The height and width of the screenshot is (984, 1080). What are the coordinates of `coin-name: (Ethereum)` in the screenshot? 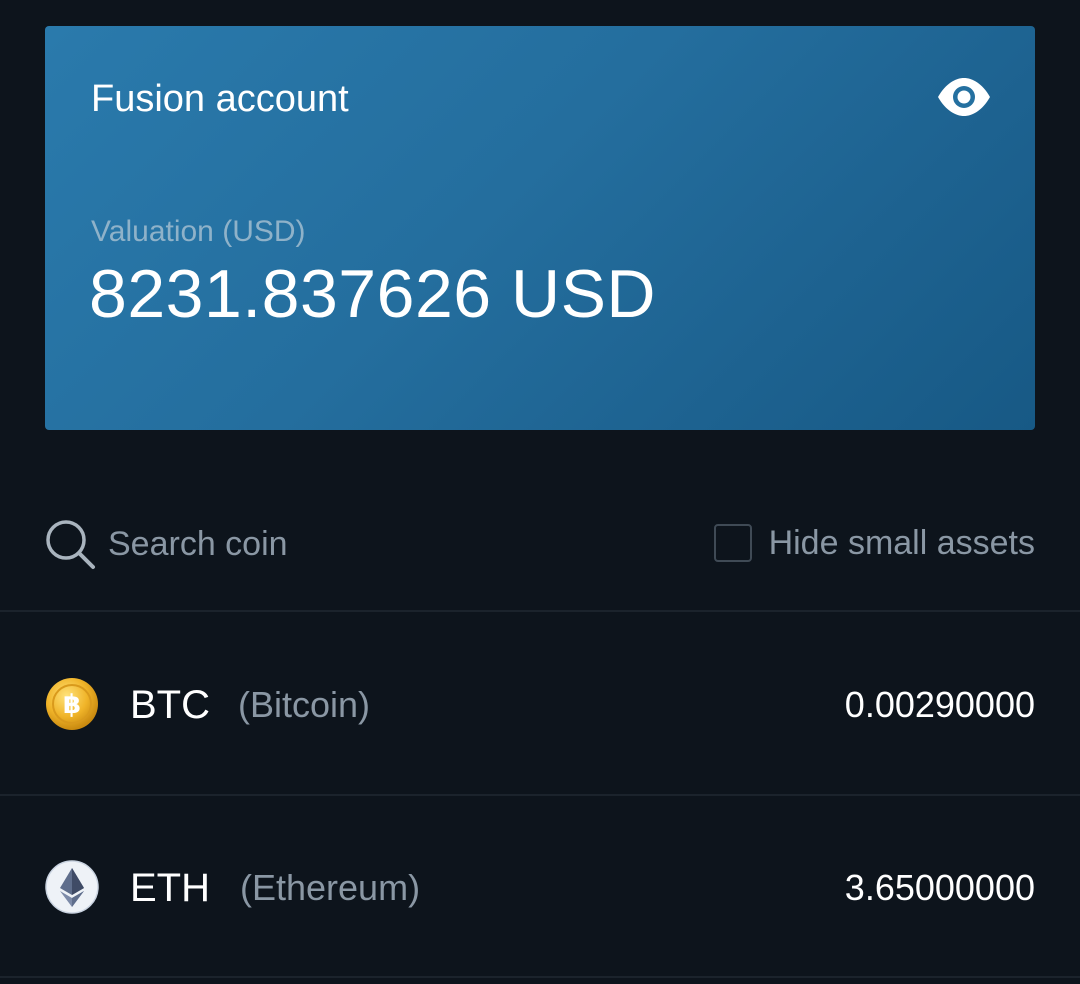 It's located at (330, 887).